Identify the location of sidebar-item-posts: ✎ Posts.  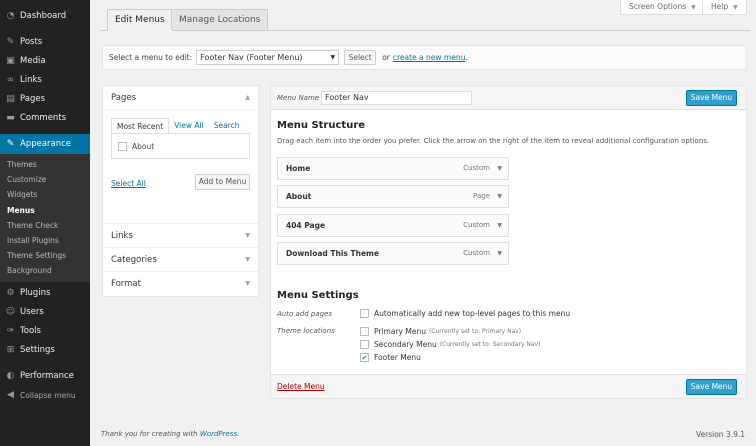
(45, 41).